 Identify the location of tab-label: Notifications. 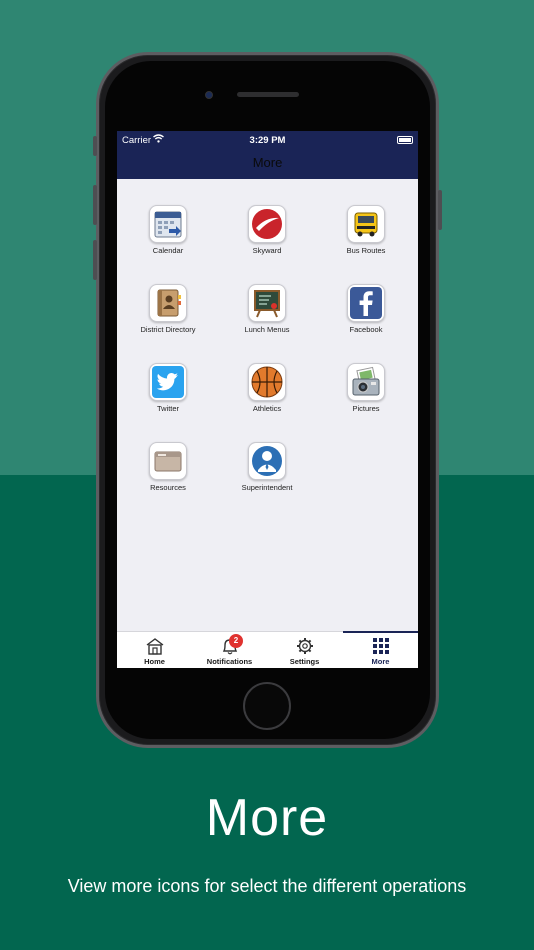
(229, 661).